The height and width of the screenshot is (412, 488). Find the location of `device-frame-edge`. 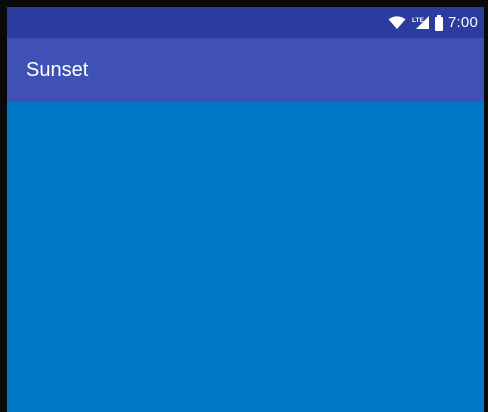

device-frame-edge is located at coordinates (486, 206).